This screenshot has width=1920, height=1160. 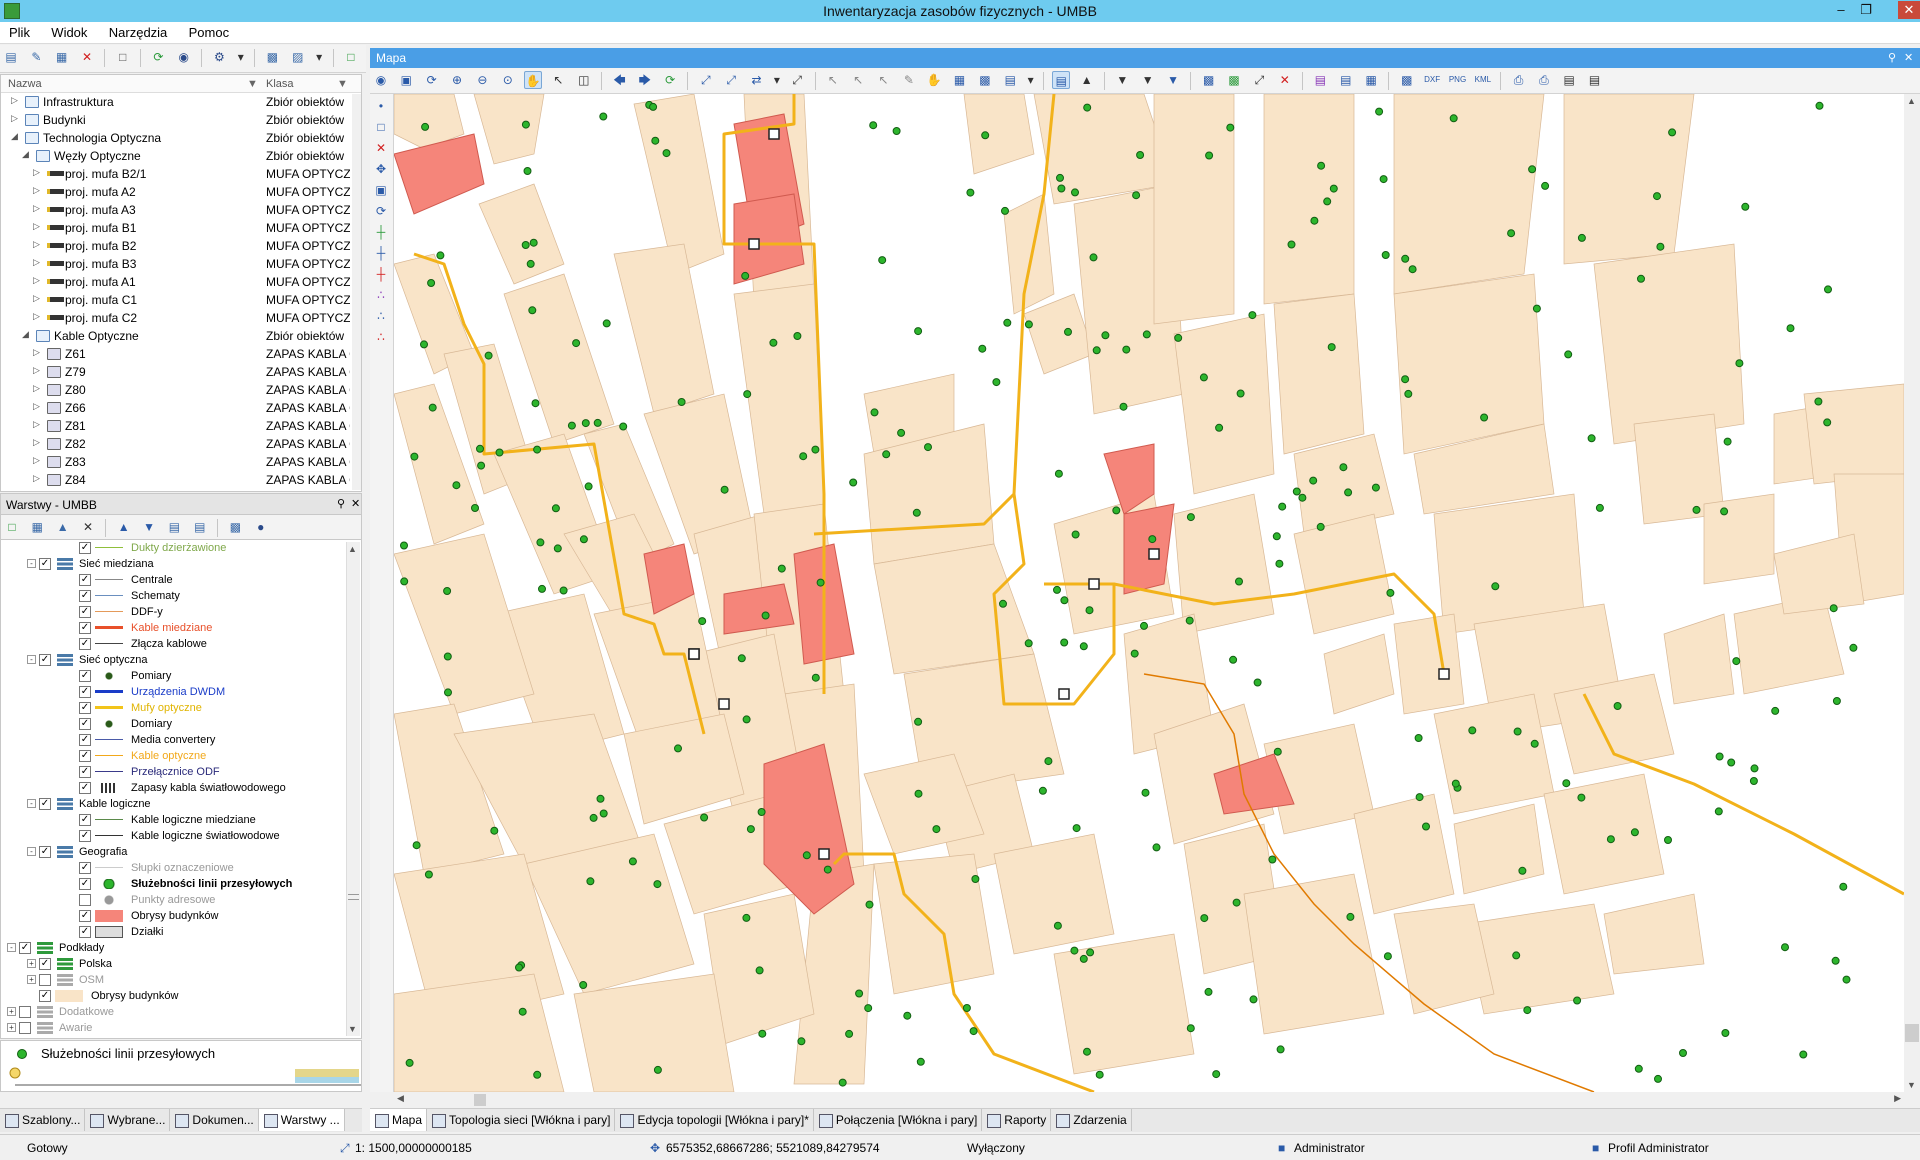 I want to click on tab-topologia-sieci: Topologia sieci [Włókna i pary], so click(x=521, y=1120).